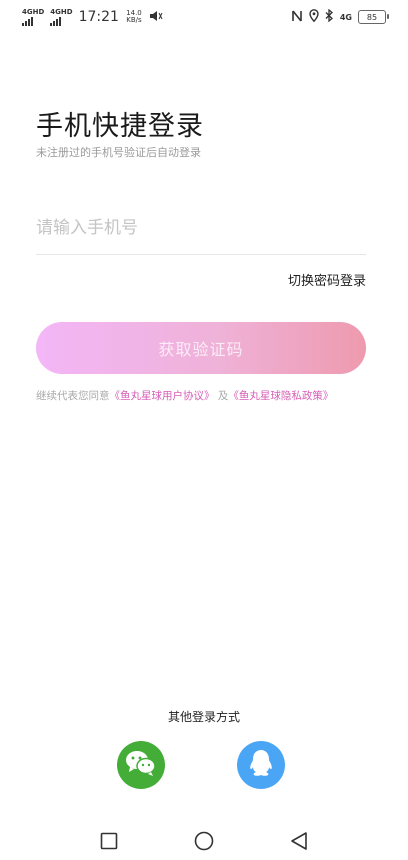 This screenshot has height=860, width=408. I want to click on status-bar-right: 4G 85, so click(340, 16).